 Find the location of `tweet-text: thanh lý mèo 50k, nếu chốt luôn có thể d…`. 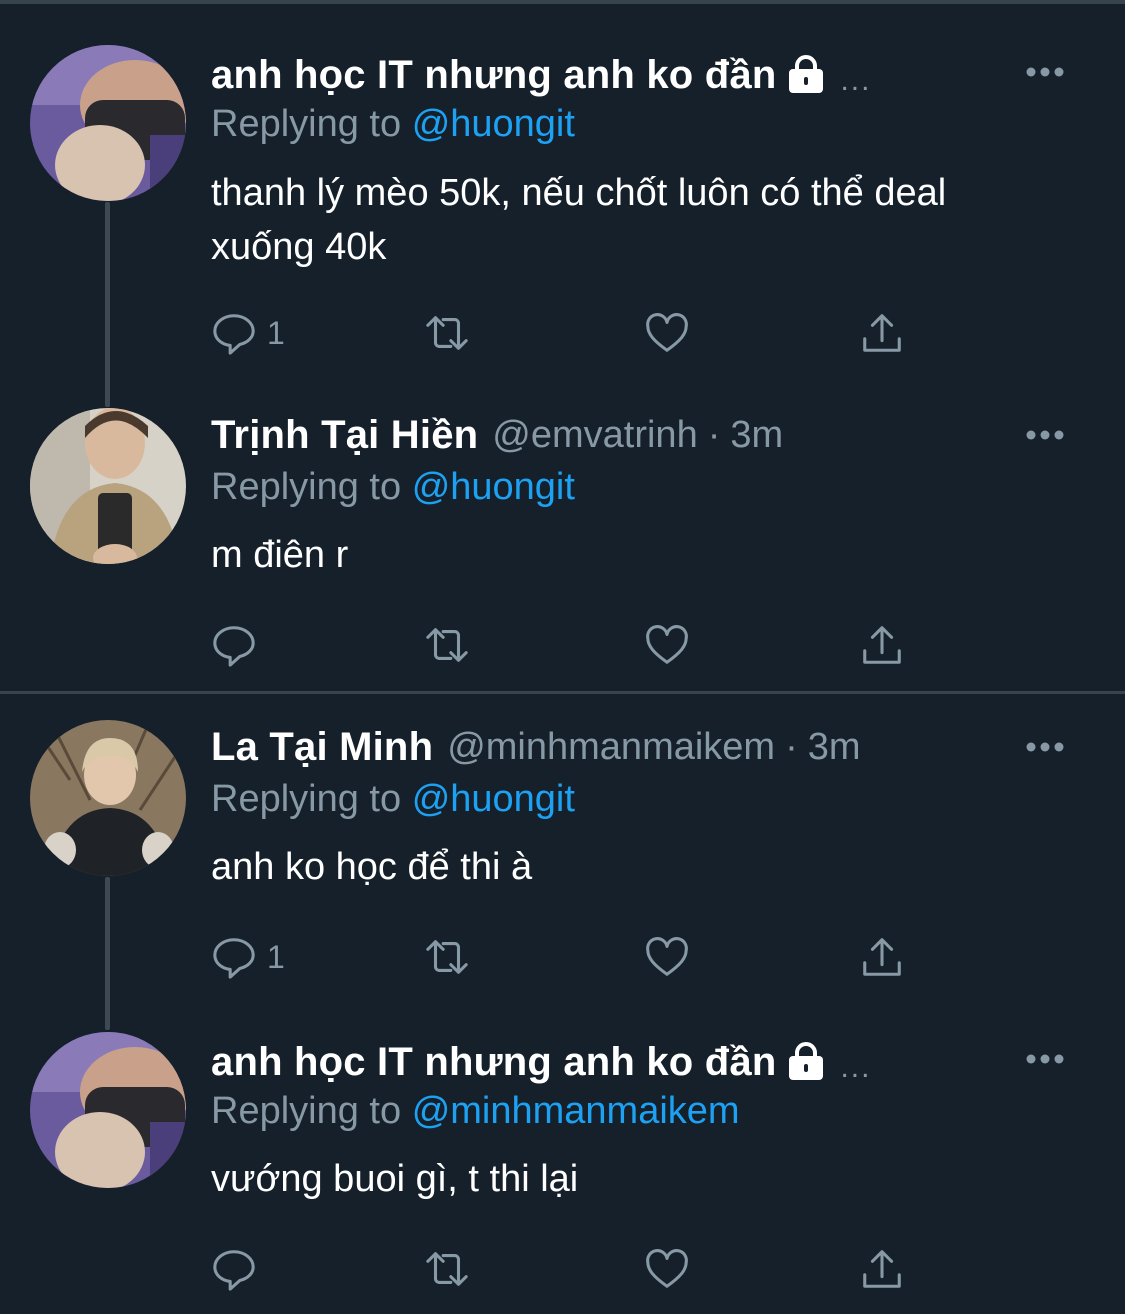

tweet-text: thanh lý mèo 50k, nếu chốt luôn có thể d… is located at coordinates (579, 220).